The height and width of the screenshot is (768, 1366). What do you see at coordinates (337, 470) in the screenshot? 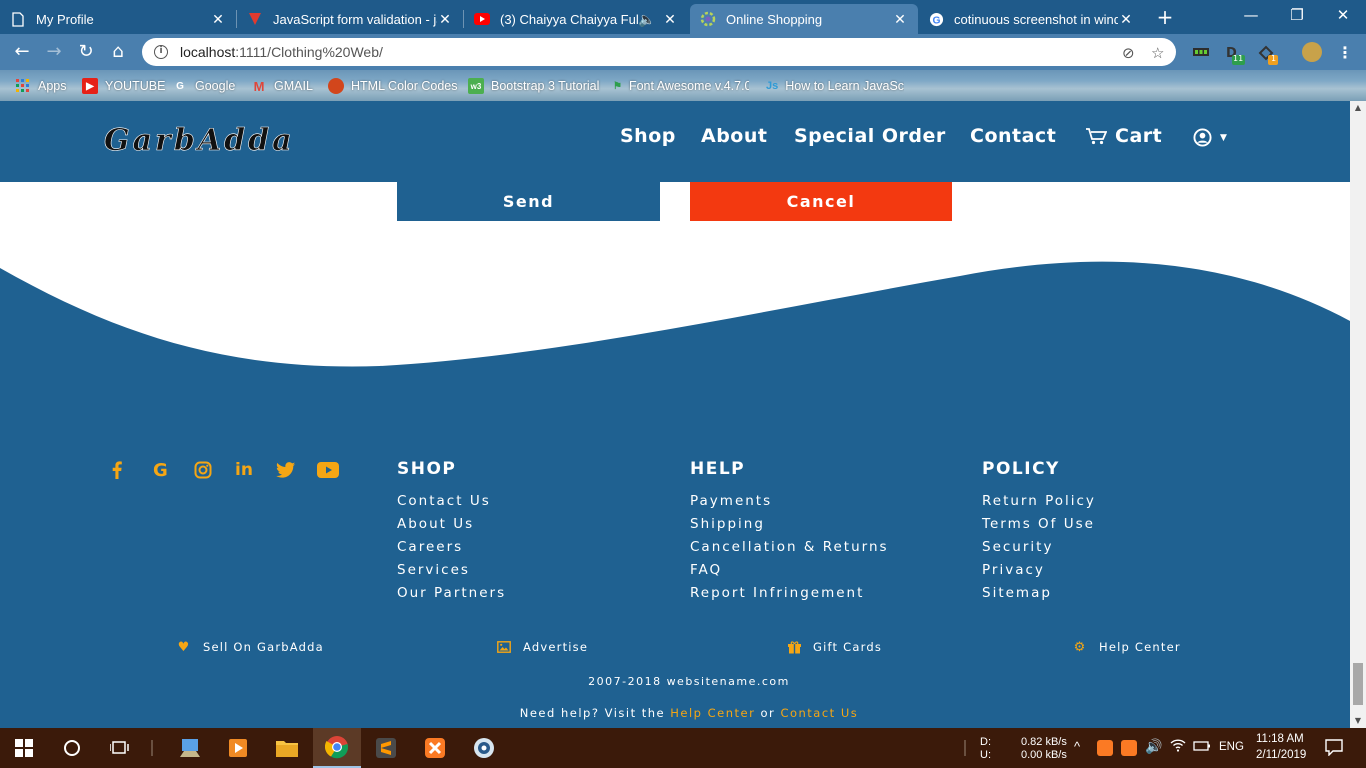
I see `youtube-icon` at bounding box center [337, 470].